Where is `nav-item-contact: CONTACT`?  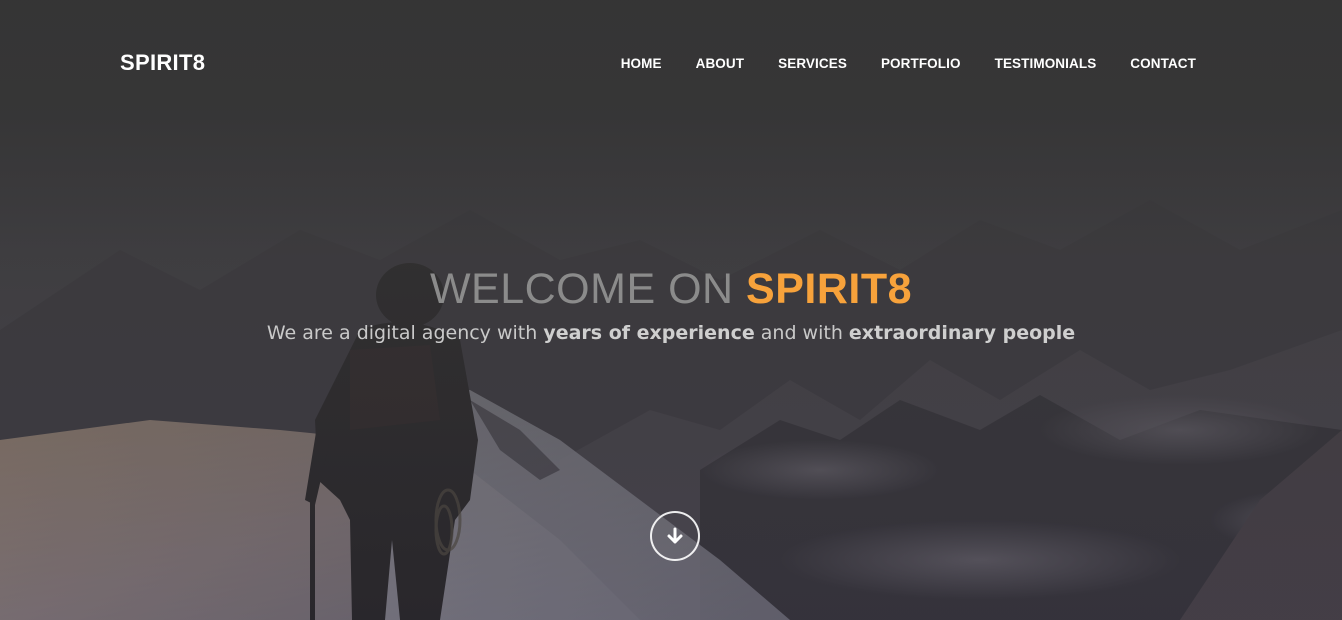 nav-item-contact: CONTACT is located at coordinates (1163, 63).